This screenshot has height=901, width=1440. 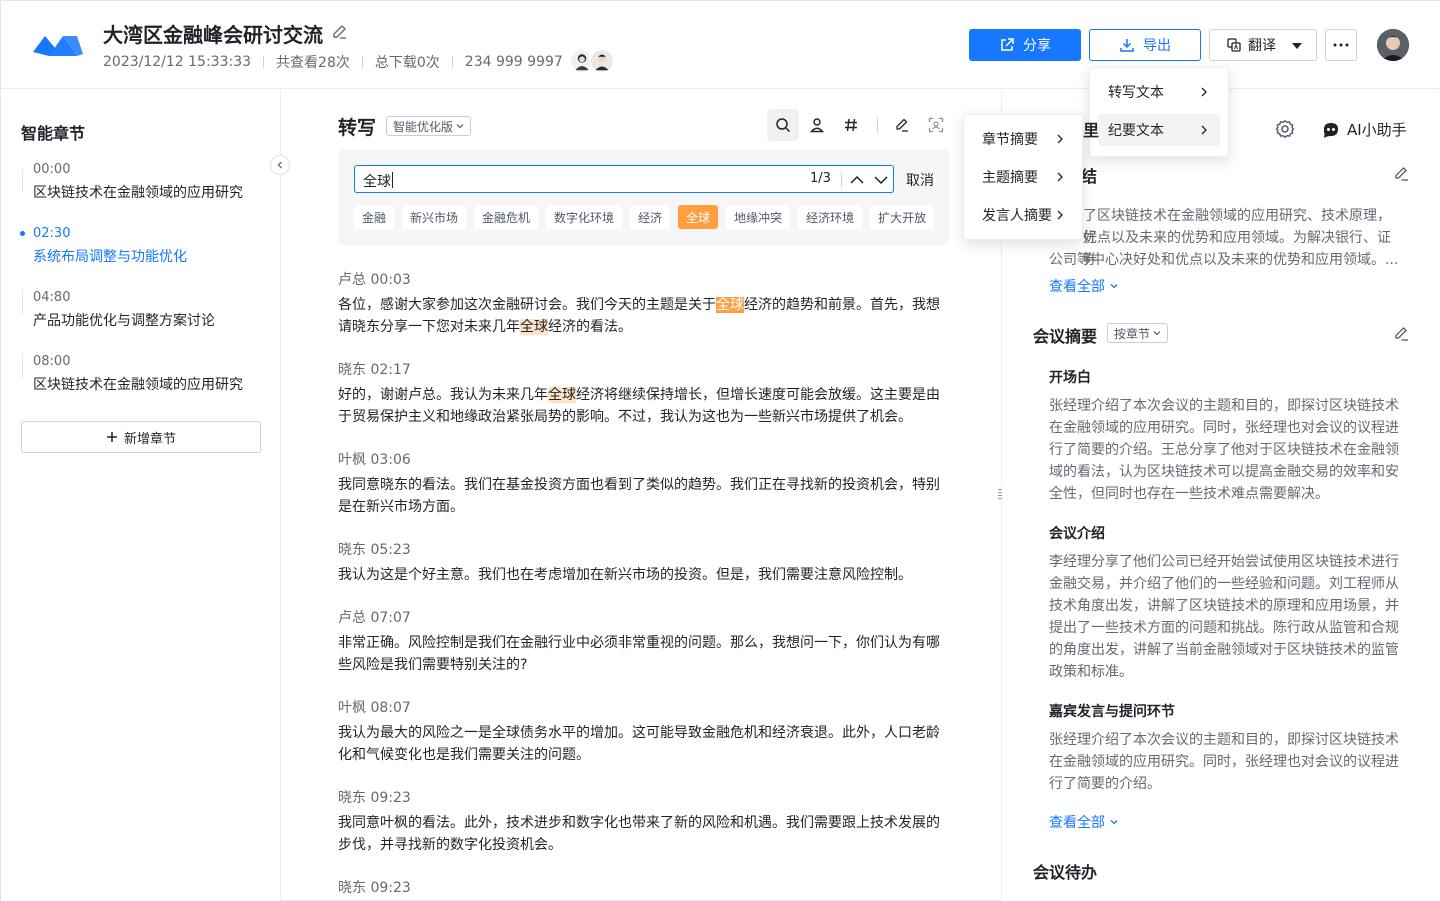 What do you see at coordinates (1127, 45) in the screenshot?
I see `download-icon` at bounding box center [1127, 45].